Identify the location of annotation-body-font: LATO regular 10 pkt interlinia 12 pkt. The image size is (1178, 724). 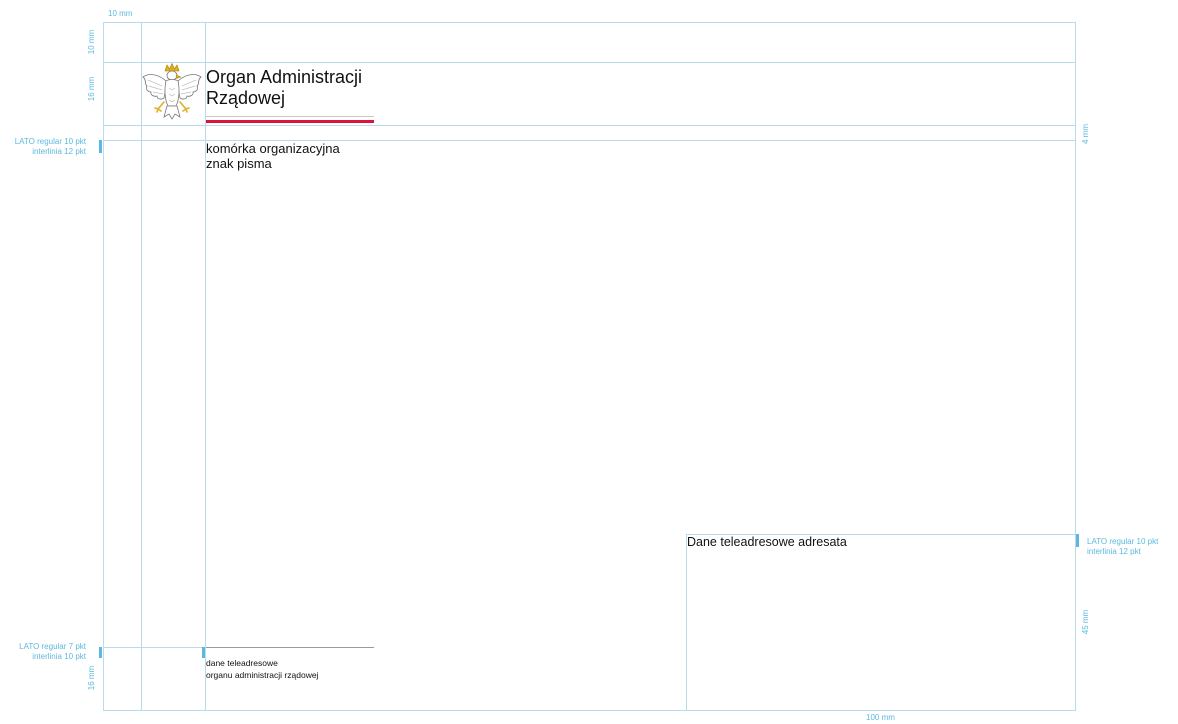
(45, 147).